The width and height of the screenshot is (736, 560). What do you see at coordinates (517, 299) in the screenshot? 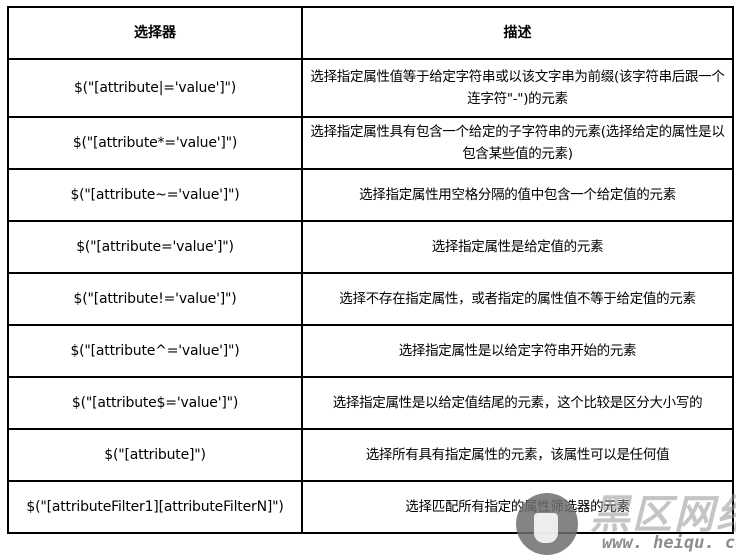
I see `description-cell: 选择不存在指定属性，或者指定的属性值不等于给定值的元素` at bounding box center [517, 299].